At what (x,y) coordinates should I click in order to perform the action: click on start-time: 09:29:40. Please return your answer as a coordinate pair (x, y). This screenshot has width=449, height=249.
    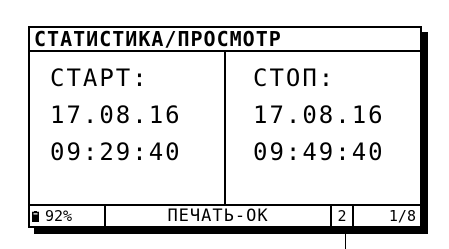
    Looking at the image, I should click on (116, 152).